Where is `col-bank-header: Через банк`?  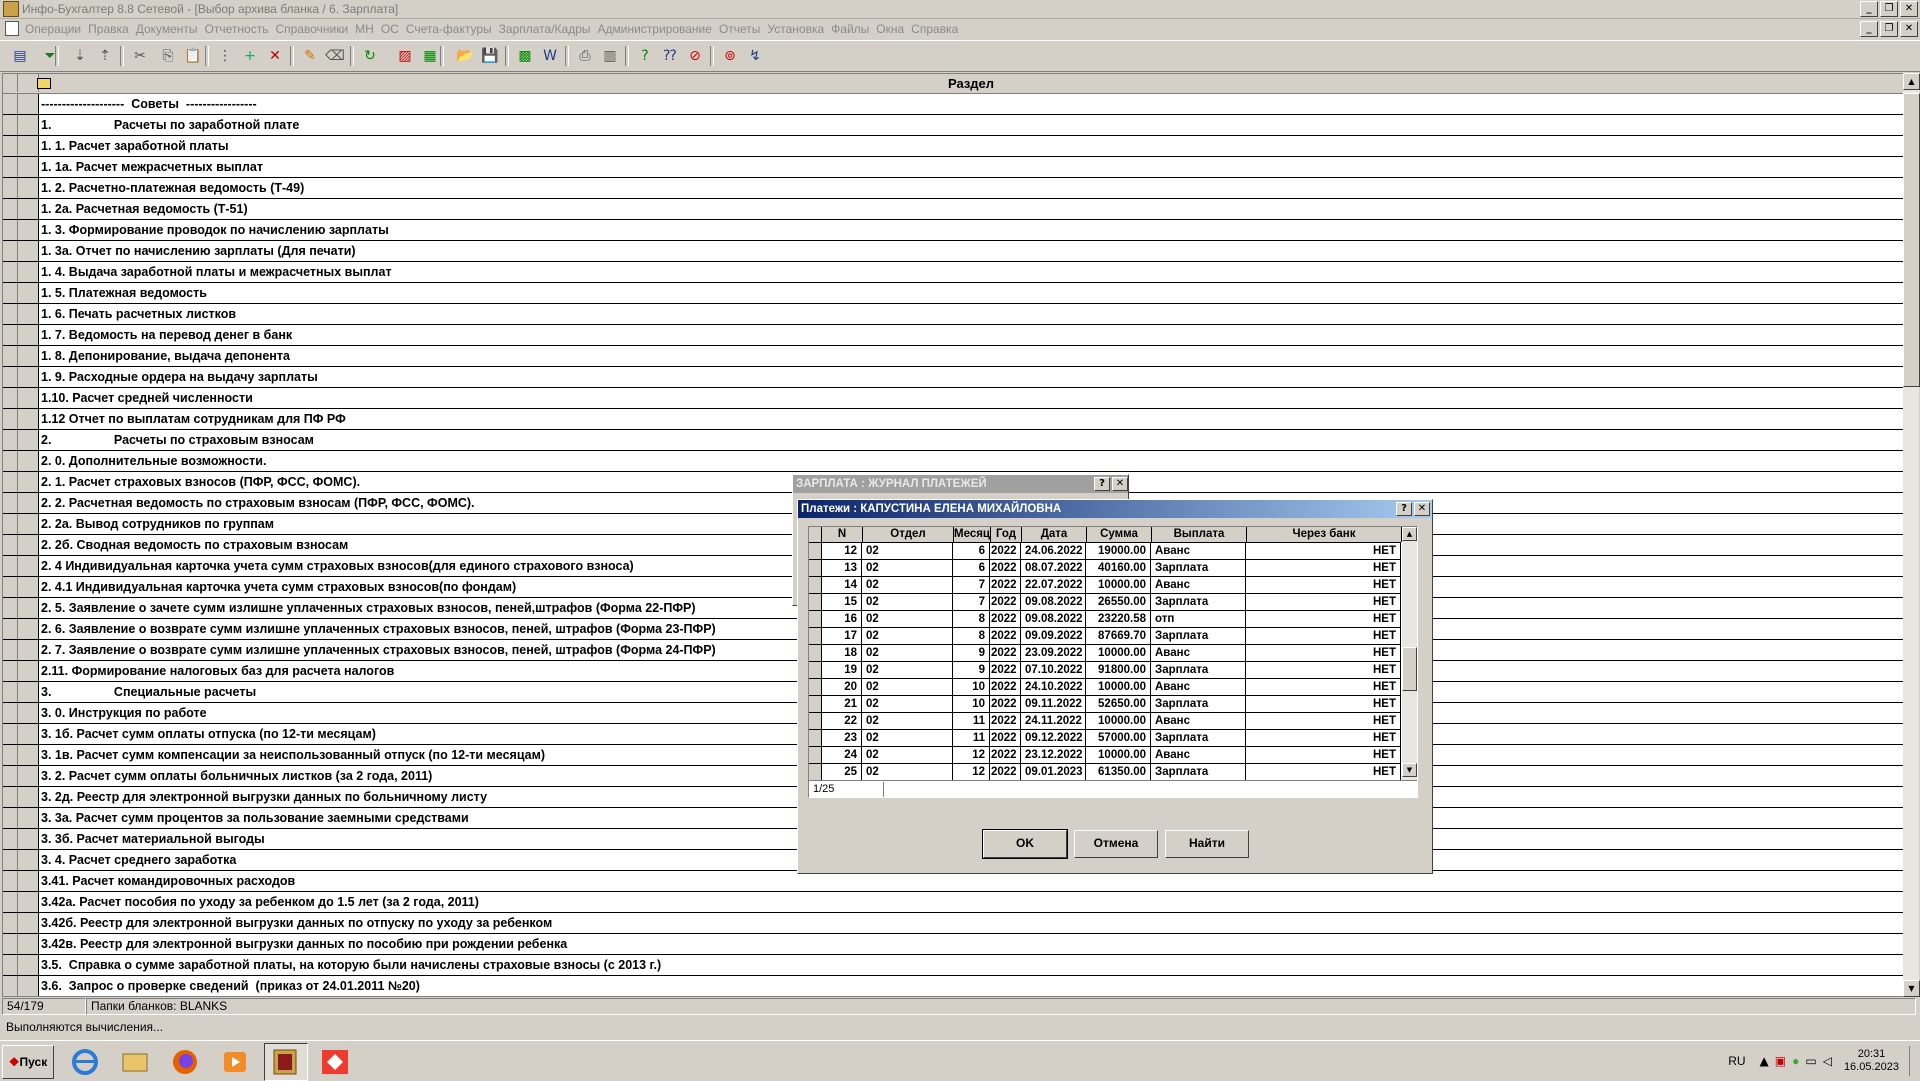
col-bank-header: Через банк is located at coordinates (1324, 534).